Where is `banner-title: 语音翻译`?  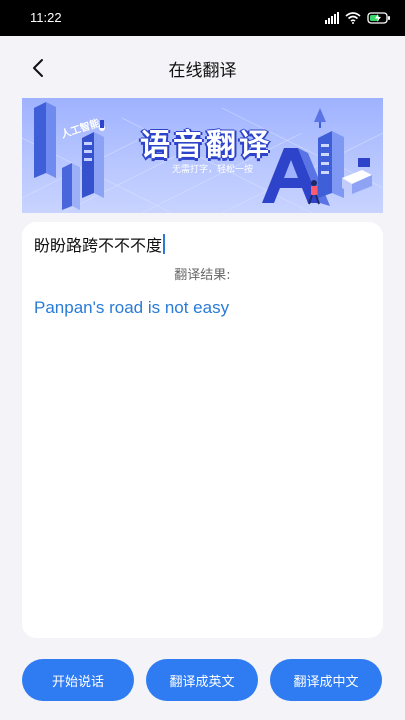
banner-title: 语音翻译 is located at coordinates (206, 145).